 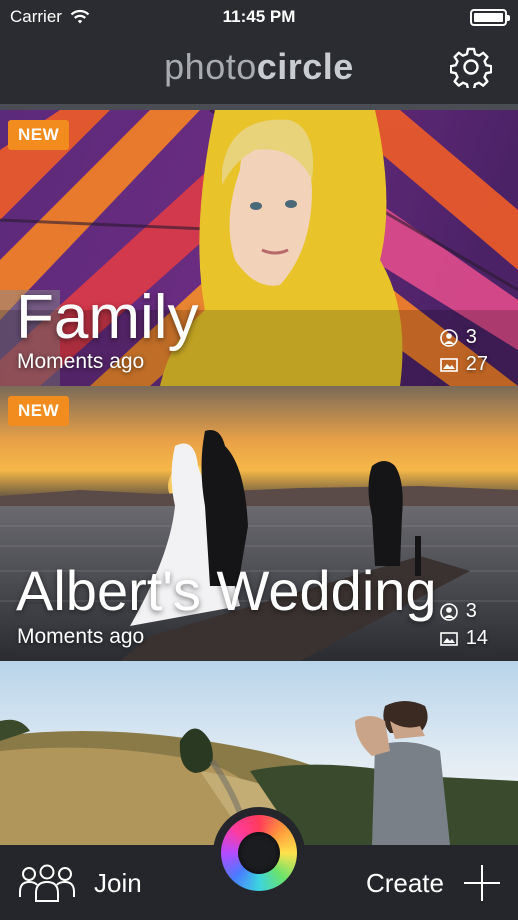 I want to click on logo-part-bold: circle, so click(x=305, y=66).